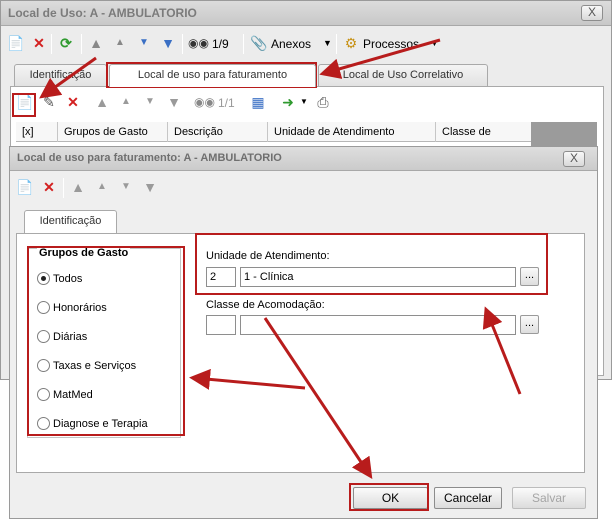 The height and width of the screenshot is (519, 612). I want to click on sub-toolbar: 📄 ✎ ✕ ▲ ▲ ▼ ▼ ◉◉ 1/1 ▦ ➜ ▼ ⎙, so click(307, 103).